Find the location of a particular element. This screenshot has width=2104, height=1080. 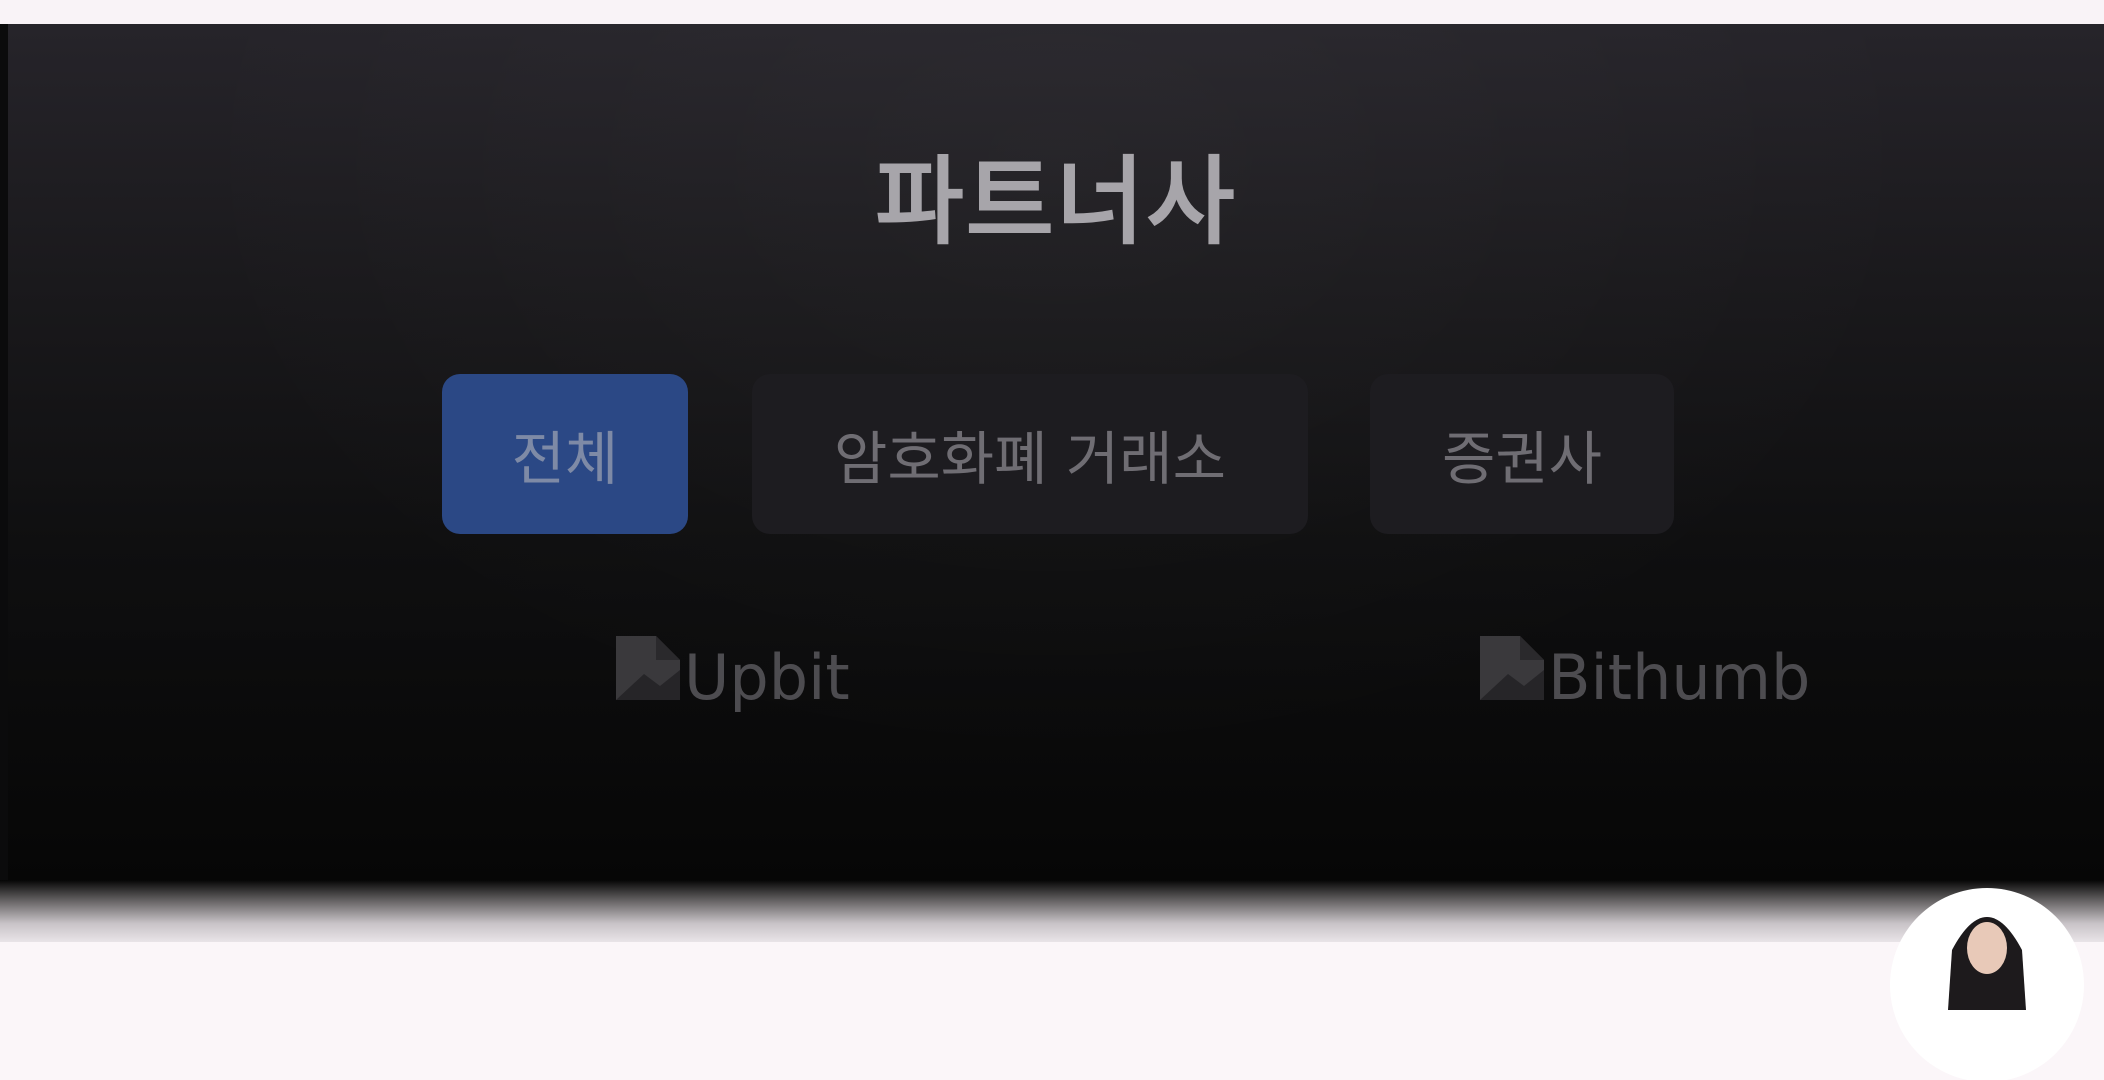

partner-logo-upbit: Upbit is located at coordinates (733, 671).